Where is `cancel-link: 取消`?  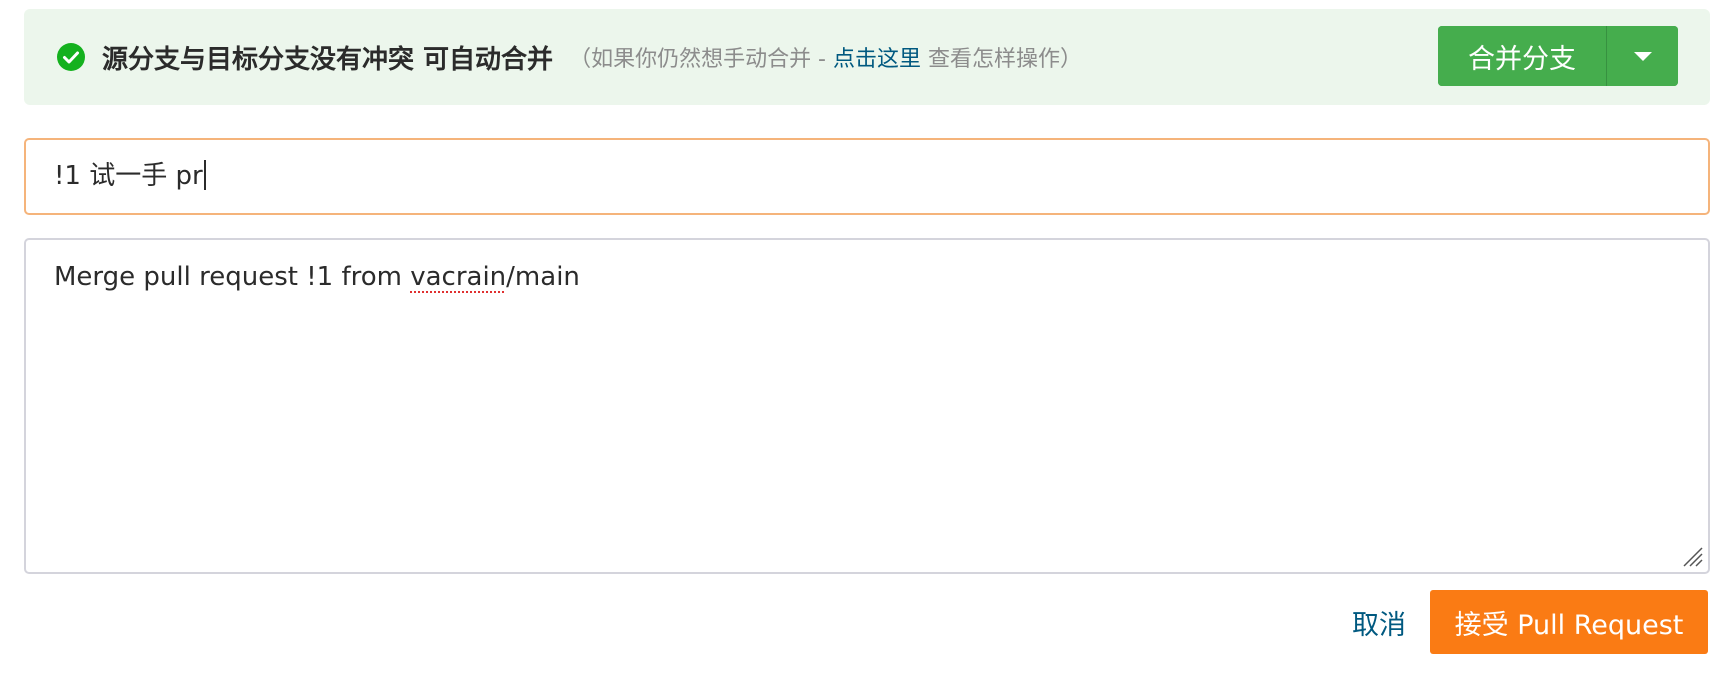
cancel-link: 取消 is located at coordinates (1379, 622).